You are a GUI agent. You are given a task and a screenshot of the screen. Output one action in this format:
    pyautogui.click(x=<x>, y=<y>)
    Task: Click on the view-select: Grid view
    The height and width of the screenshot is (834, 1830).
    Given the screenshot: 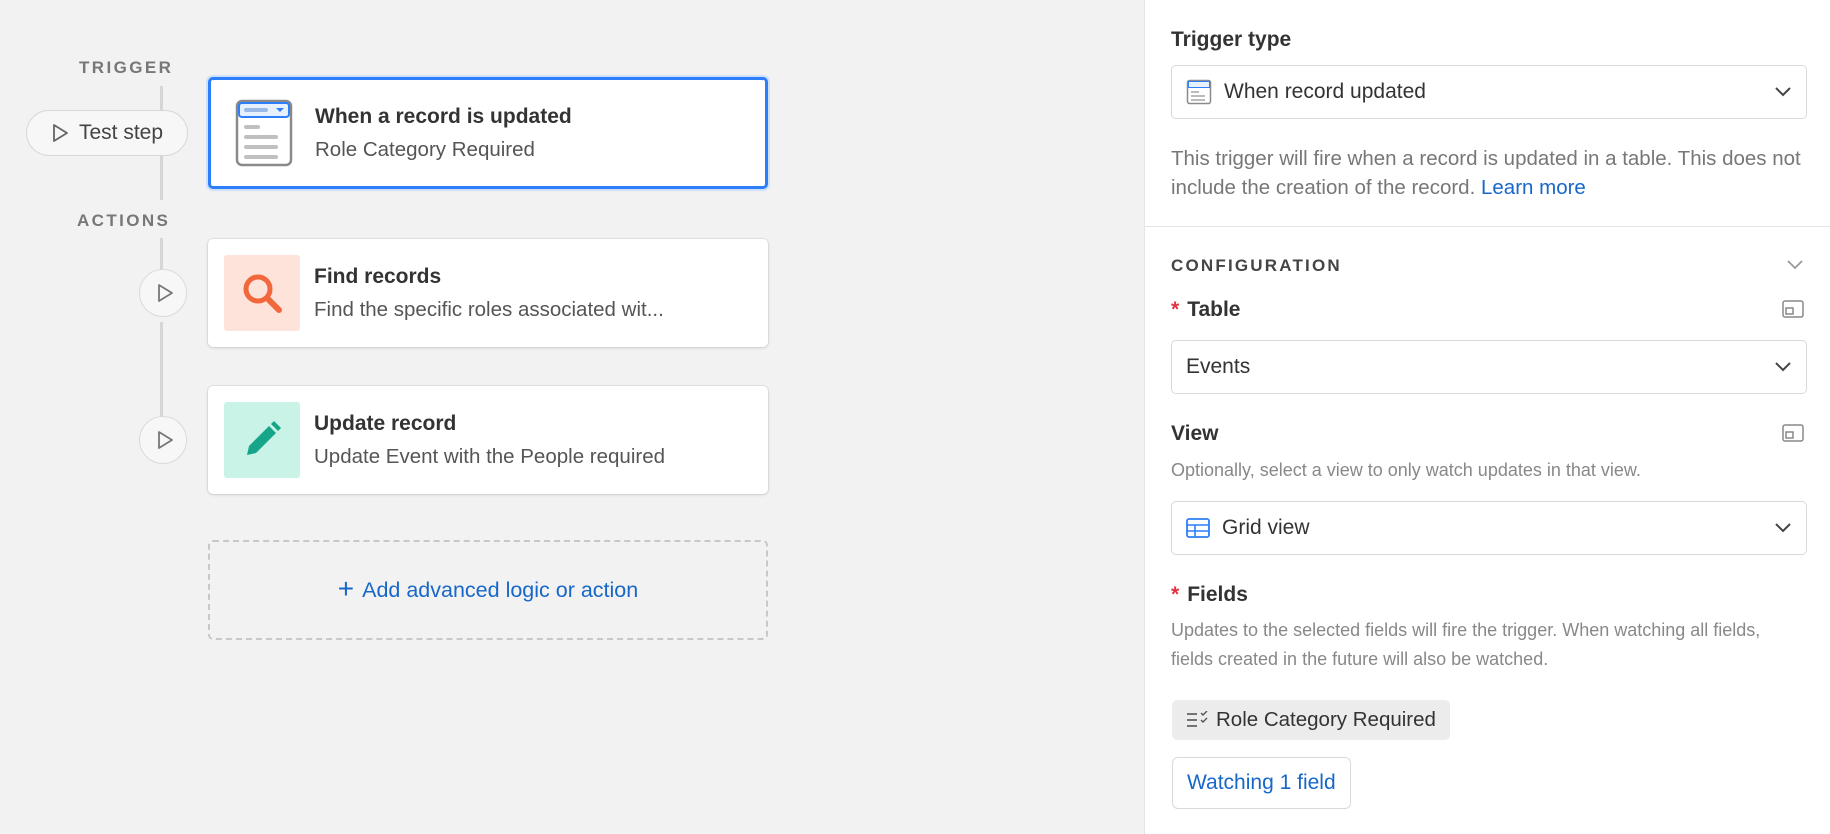 What is the action you would take?
    pyautogui.click(x=1489, y=528)
    